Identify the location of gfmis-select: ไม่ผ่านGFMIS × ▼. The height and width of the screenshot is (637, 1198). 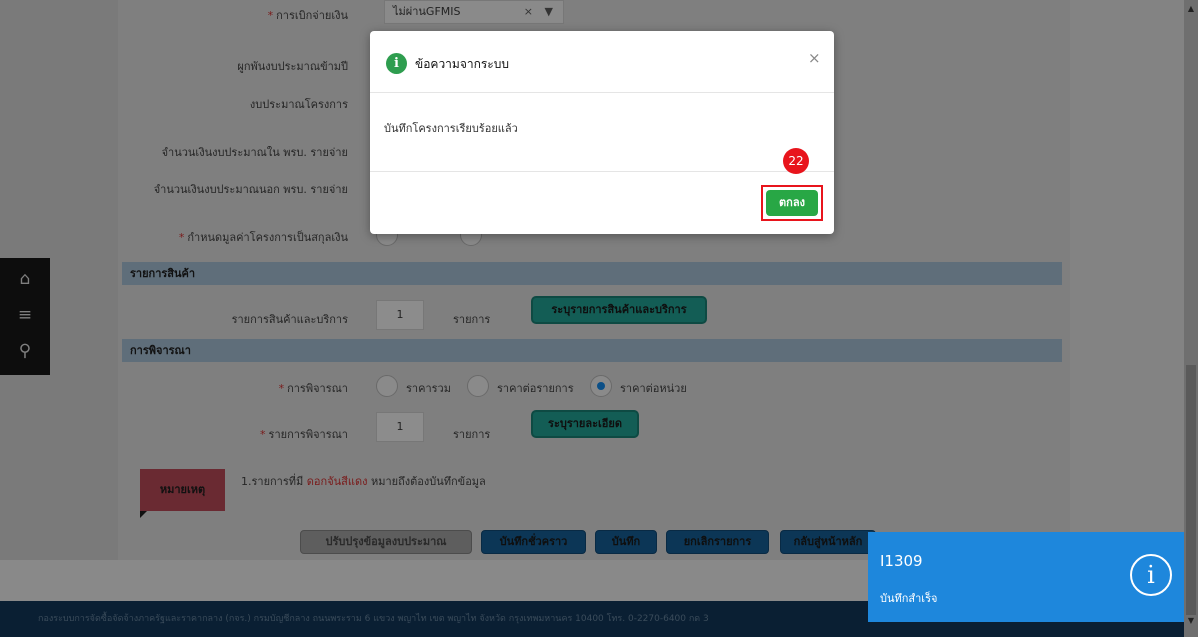
(474, 12).